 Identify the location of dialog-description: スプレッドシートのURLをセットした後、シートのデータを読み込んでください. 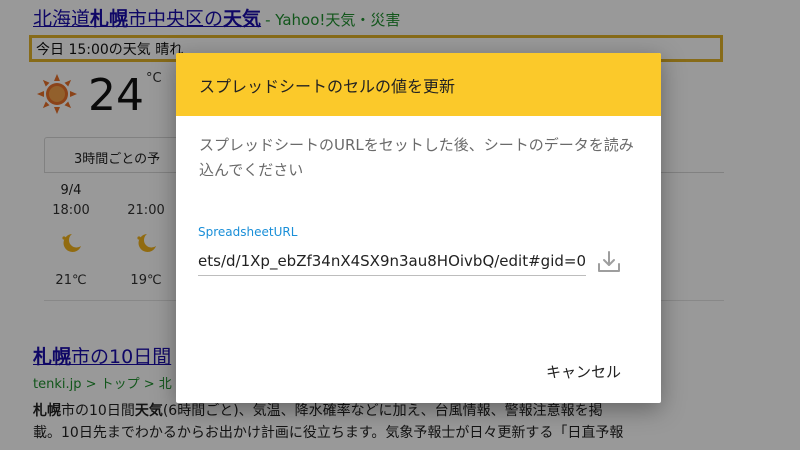
(416, 157).